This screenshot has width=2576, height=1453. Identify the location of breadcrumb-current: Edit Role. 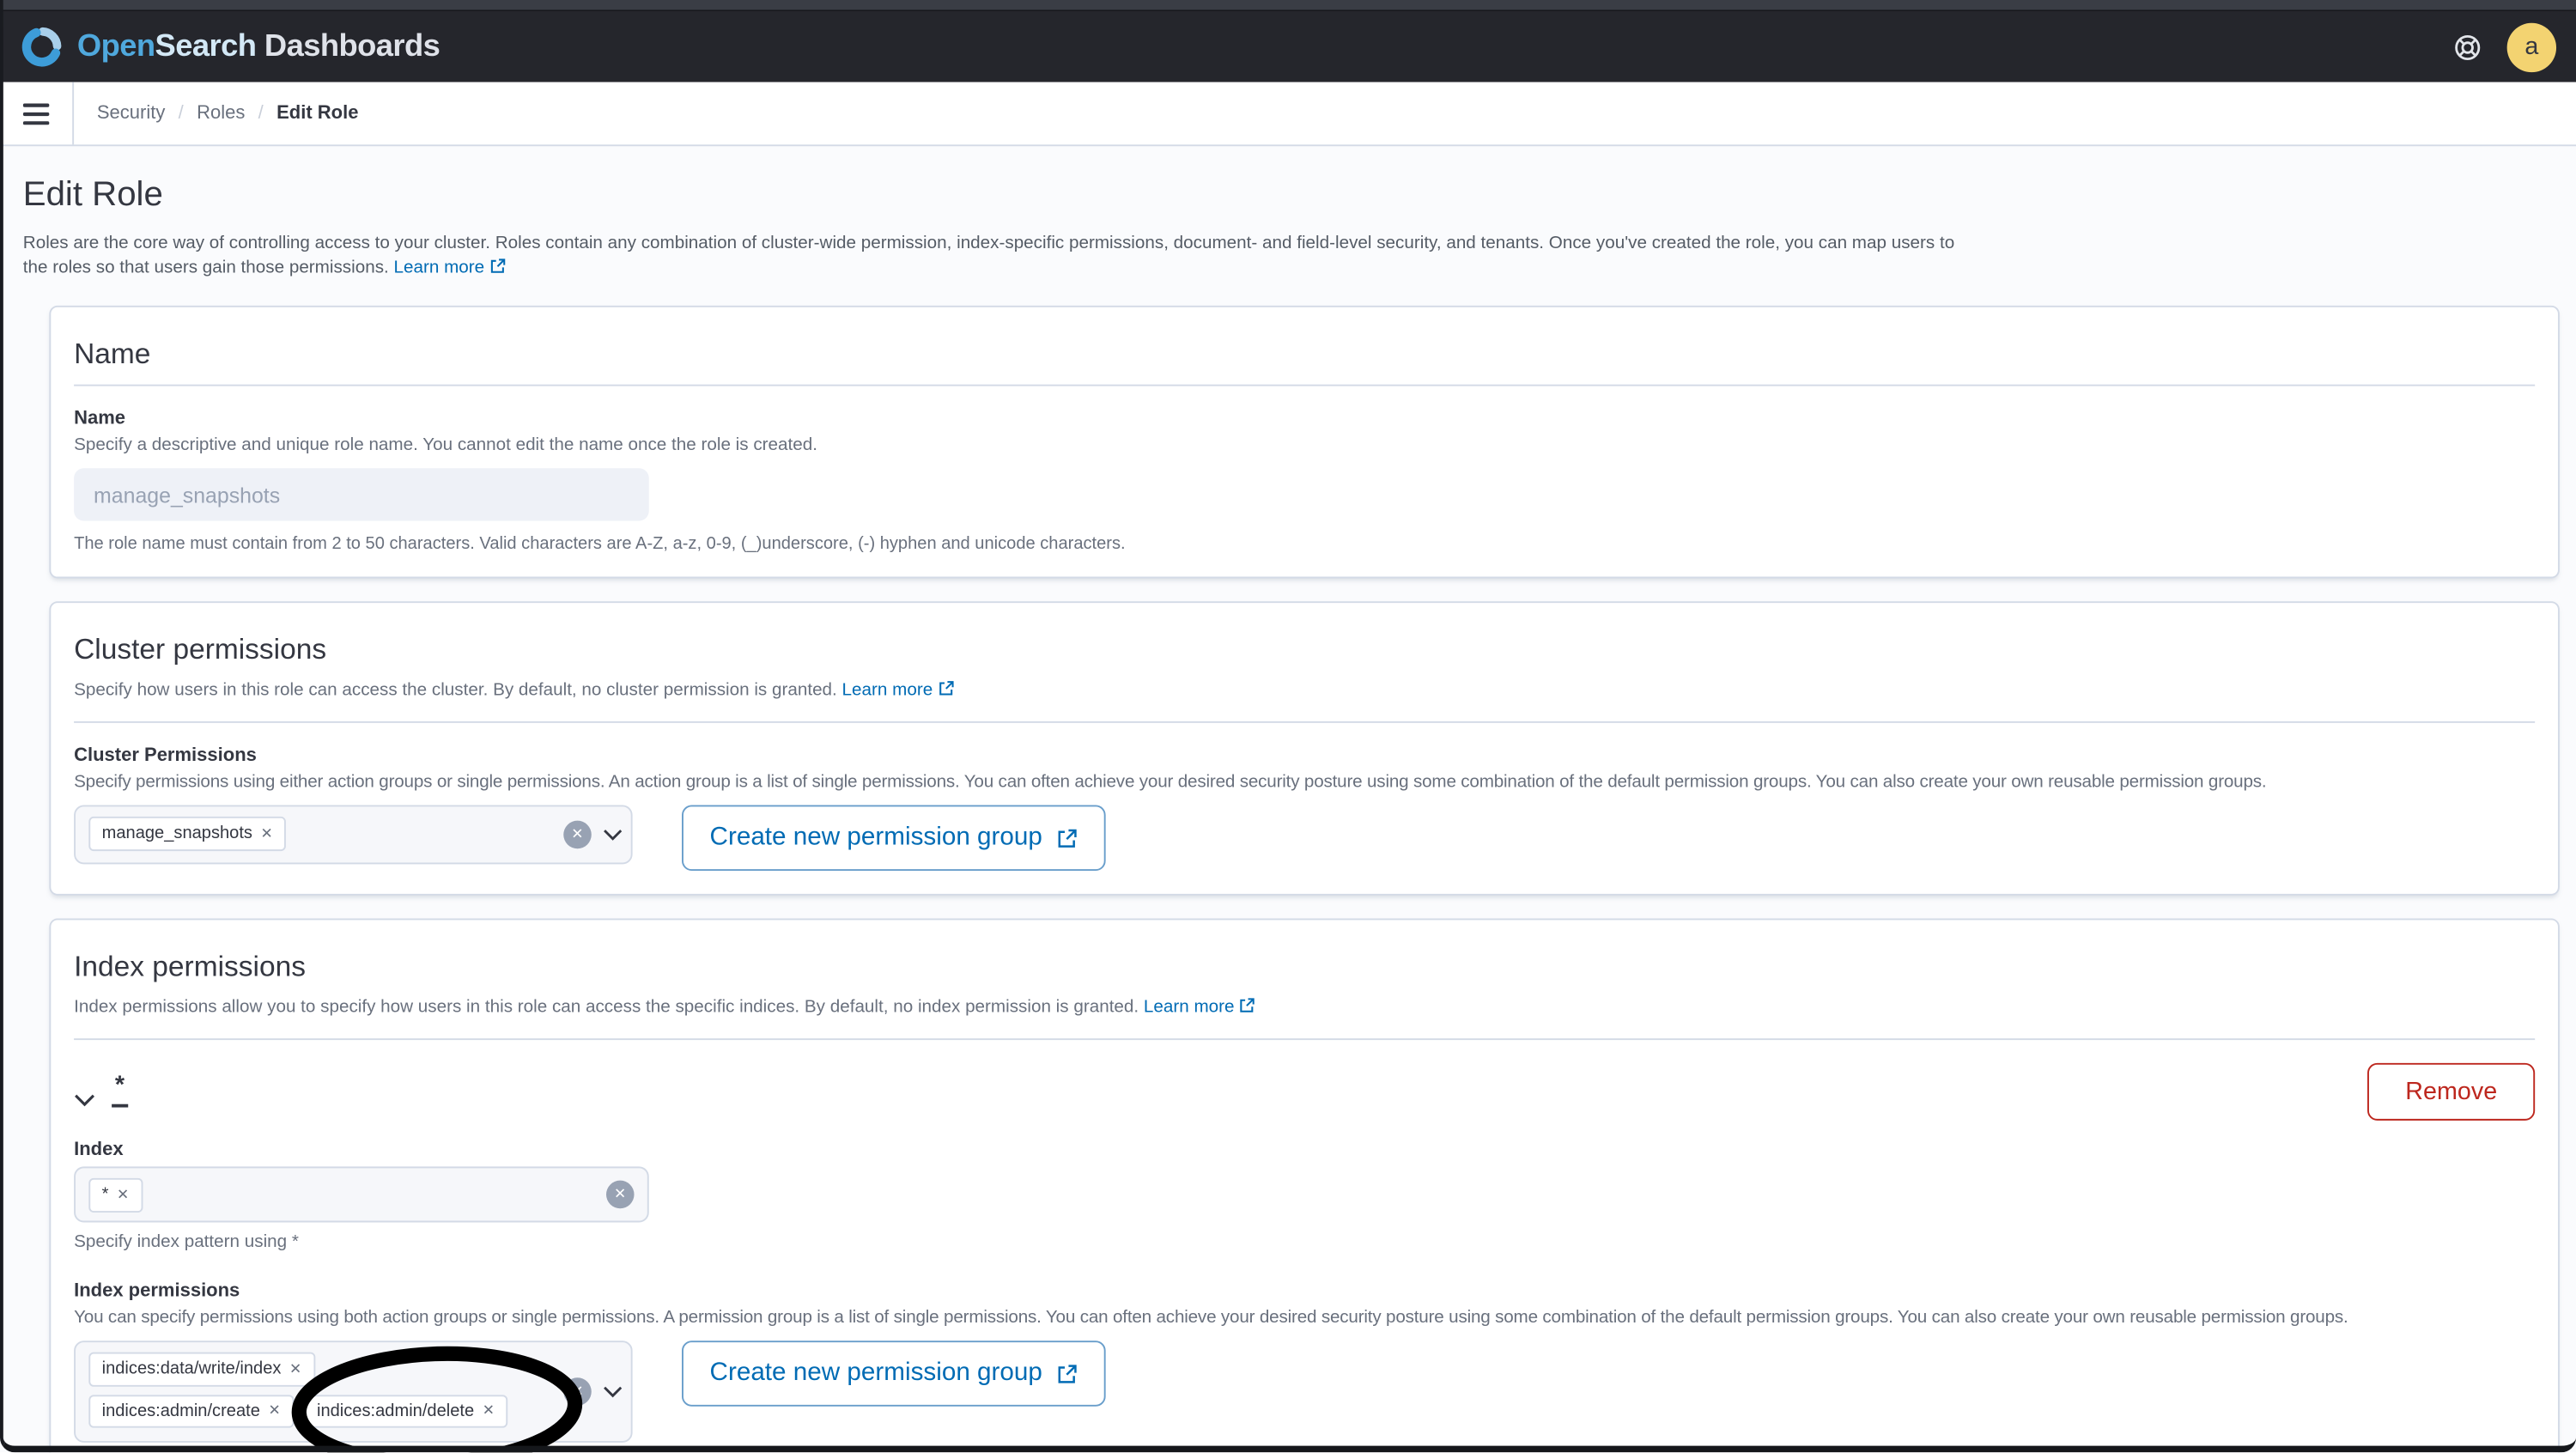
(317, 114).